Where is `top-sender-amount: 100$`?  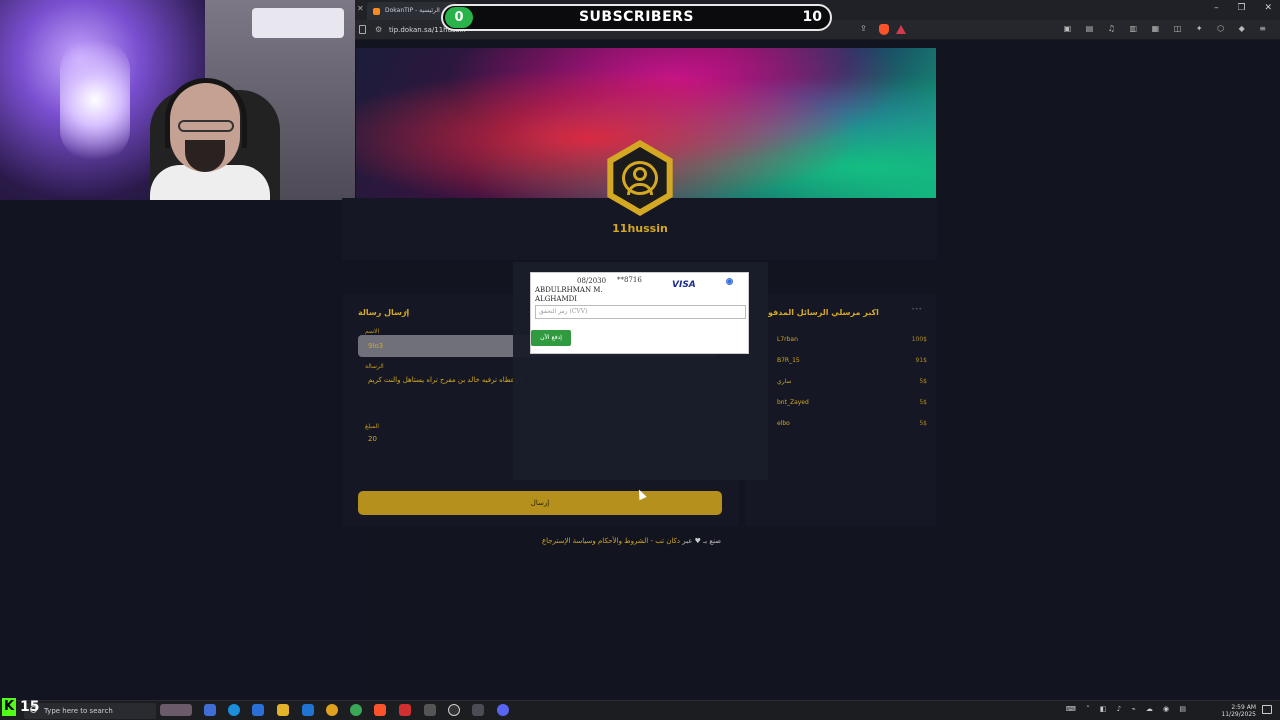
top-sender-amount: 100$ is located at coordinates (919, 339).